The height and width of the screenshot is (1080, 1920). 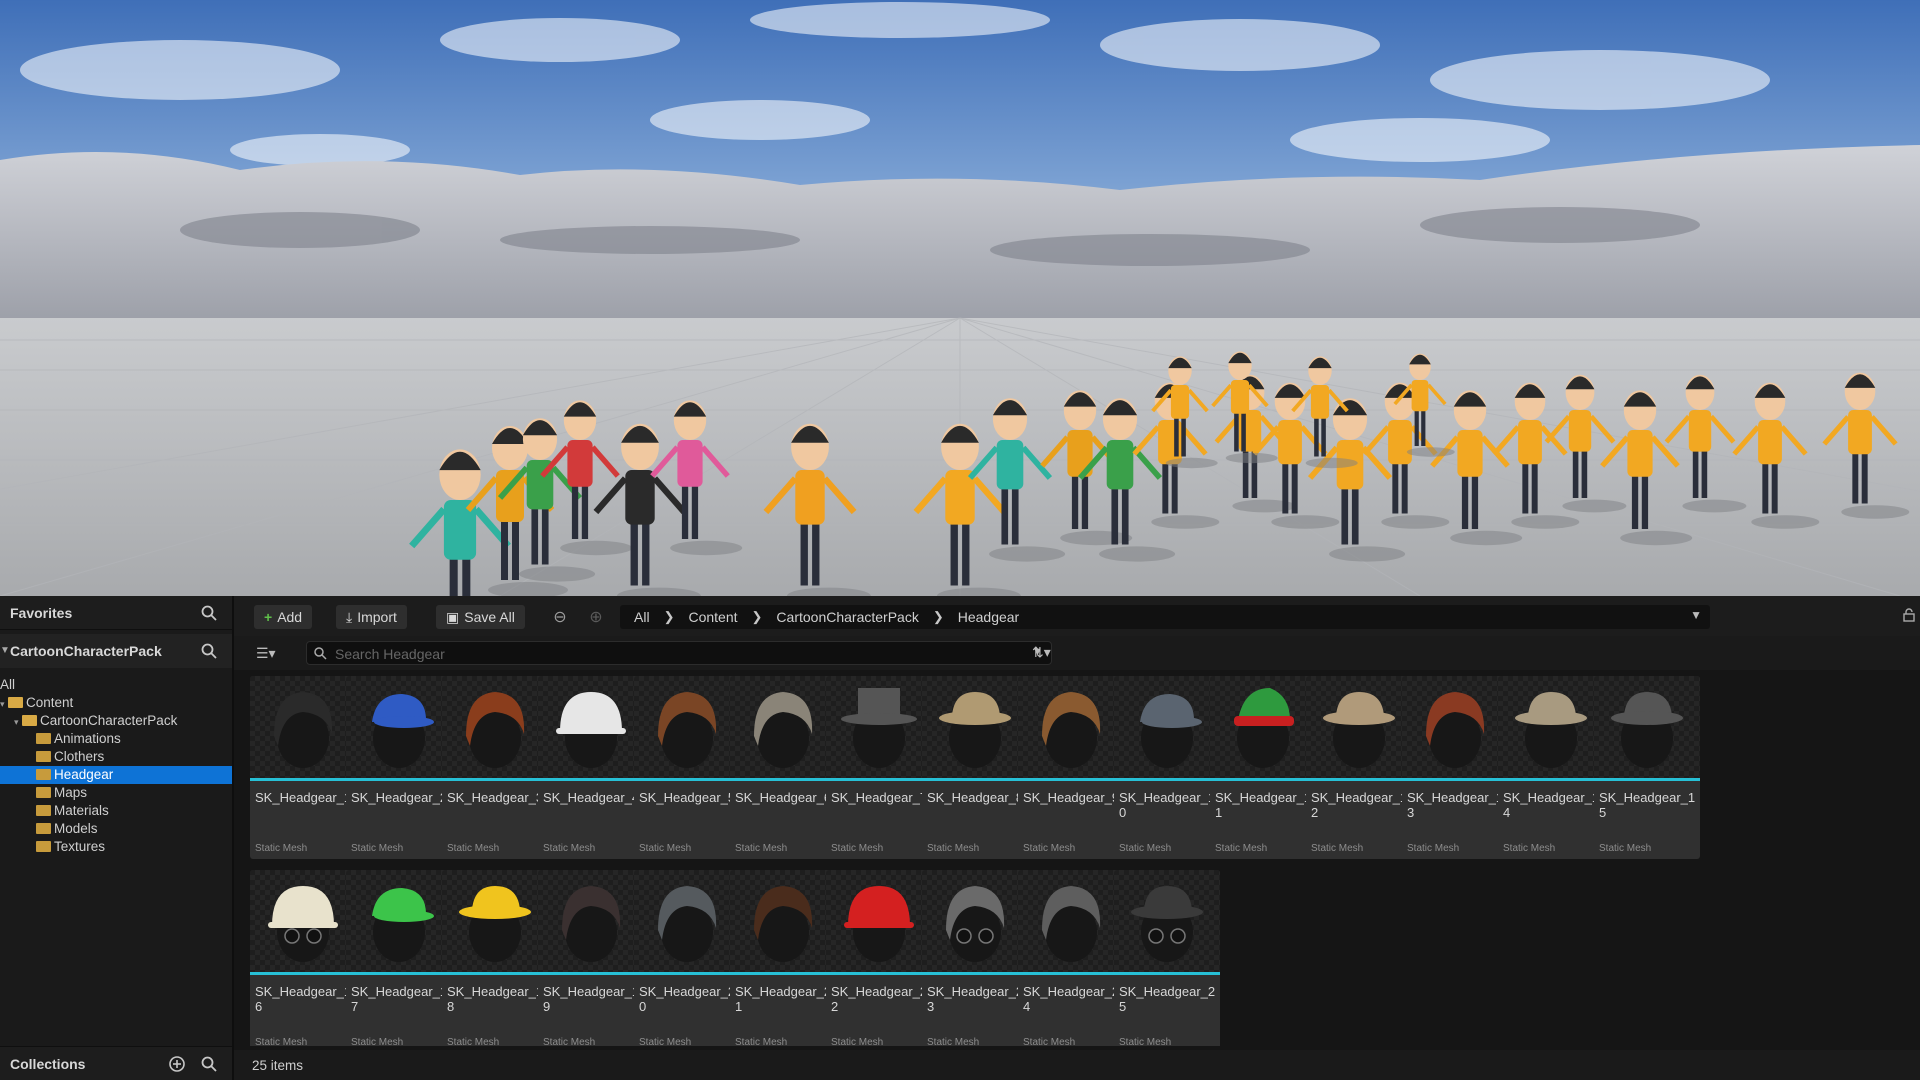 I want to click on tree-item-maps: Maps, so click(x=116, y=793).